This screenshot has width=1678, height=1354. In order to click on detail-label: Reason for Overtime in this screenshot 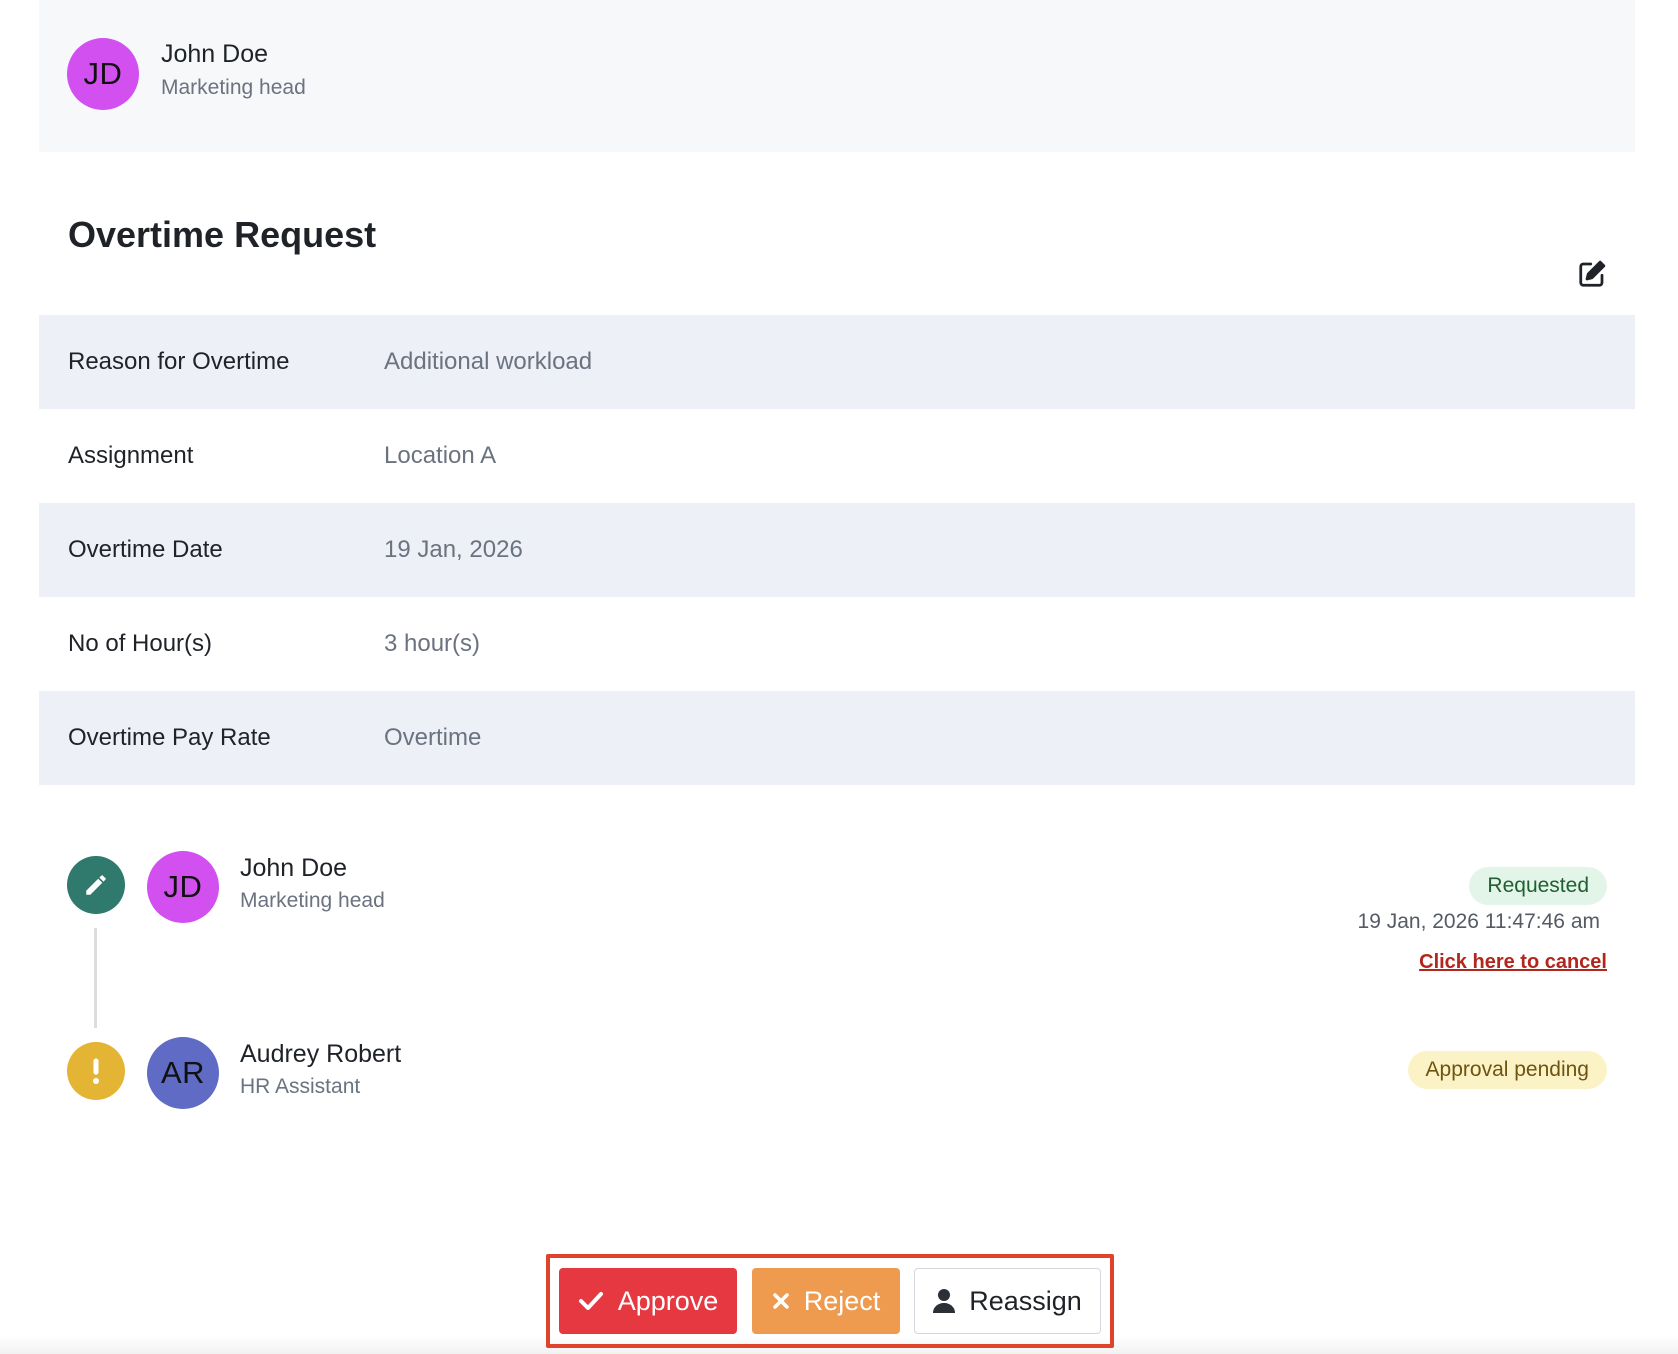, I will do `click(179, 361)`.